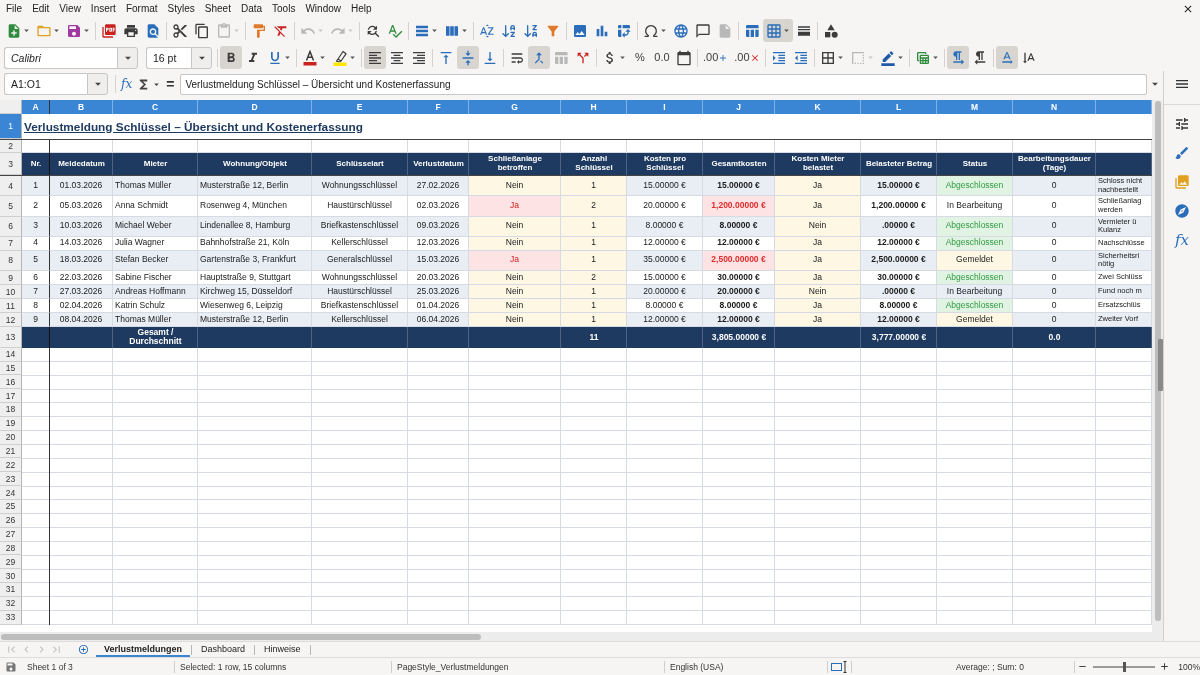 This screenshot has width=1200, height=675. I want to click on row-header: 10, so click(11, 292).